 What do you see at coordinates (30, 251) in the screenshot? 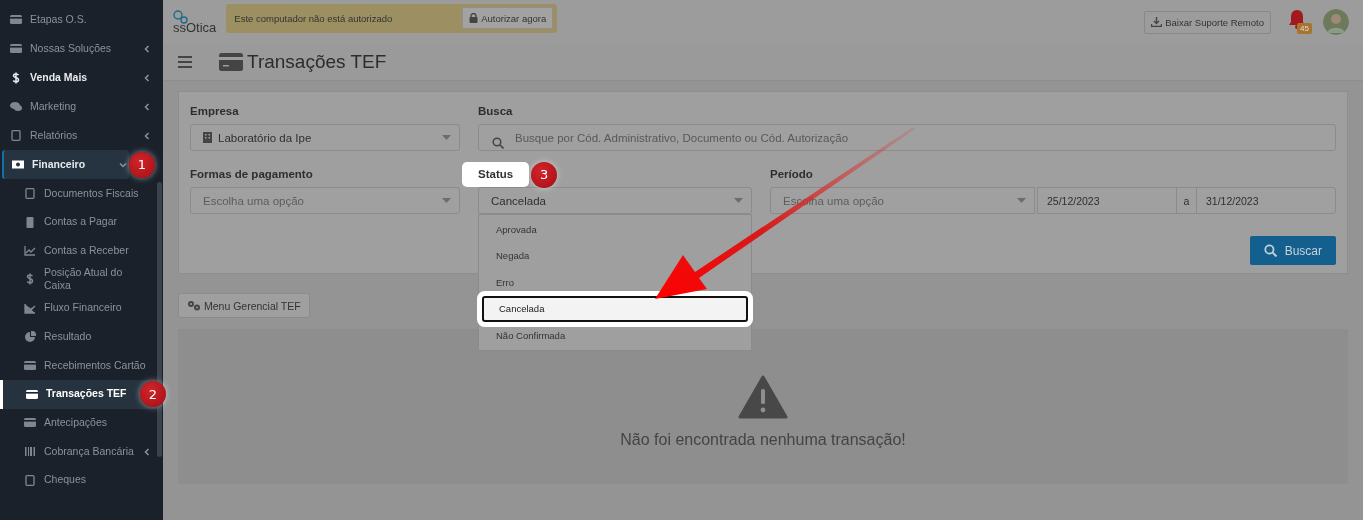
I see `line-chart-icon` at bounding box center [30, 251].